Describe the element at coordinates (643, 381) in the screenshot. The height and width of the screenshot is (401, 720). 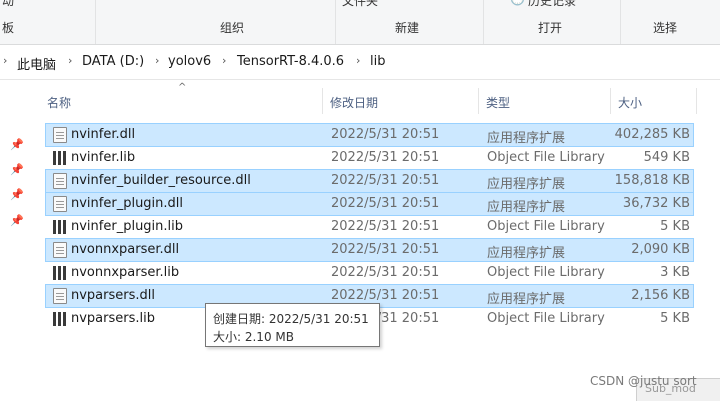
I see `watermark: CSDN @justu sort` at that location.